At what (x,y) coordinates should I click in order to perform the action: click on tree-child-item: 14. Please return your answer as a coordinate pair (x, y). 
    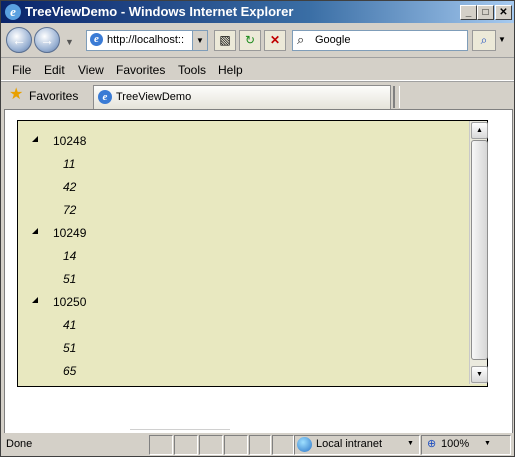
    Looking at the image, I should click on (69, 260).